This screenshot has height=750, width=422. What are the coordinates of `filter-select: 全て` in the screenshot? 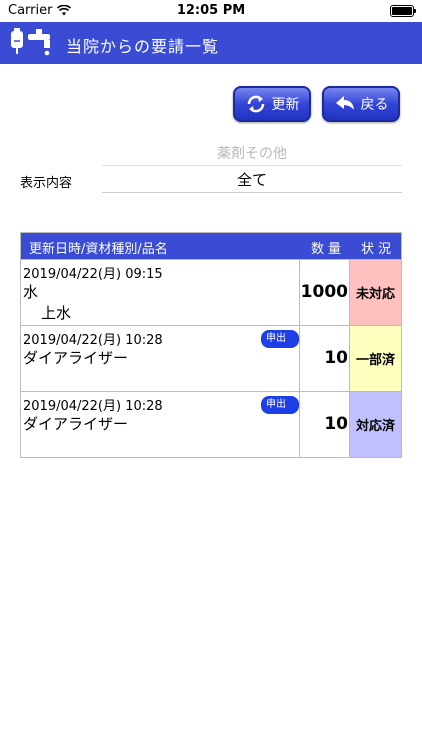 It's located at (252, 180).